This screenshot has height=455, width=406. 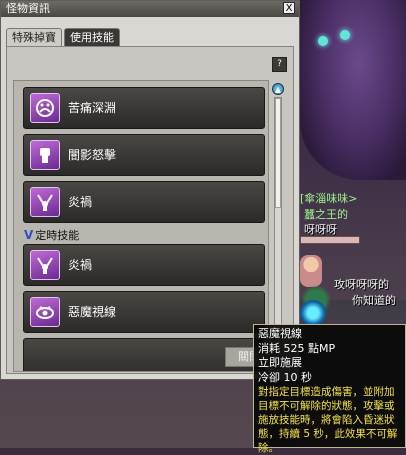 What do you see at coordinates (326, 214) in the screenshot?
I see `npc-title: 蠶之王的` at bounding box center [326, 214].